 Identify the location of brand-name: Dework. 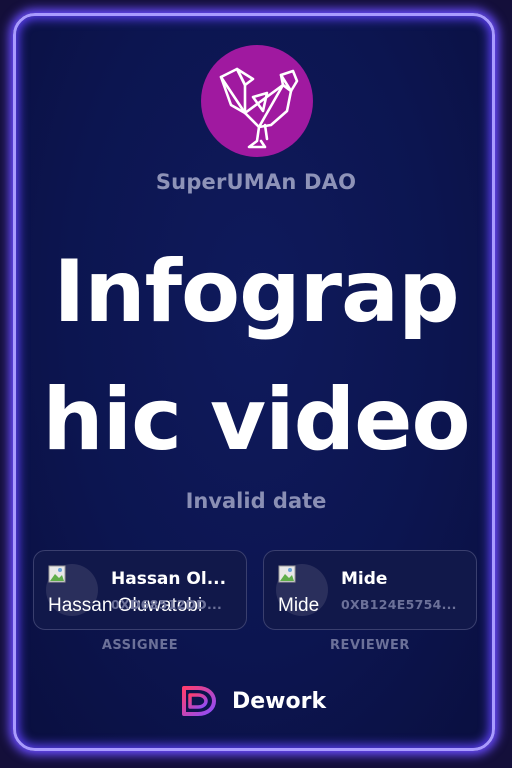
(279, 701).